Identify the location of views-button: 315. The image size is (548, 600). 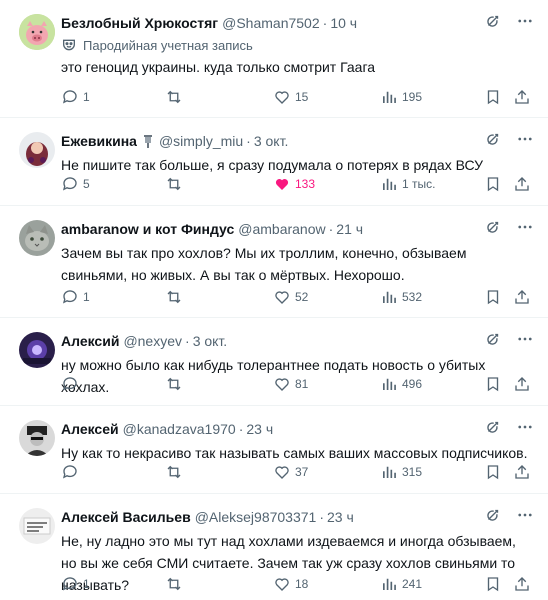
(401, 472).